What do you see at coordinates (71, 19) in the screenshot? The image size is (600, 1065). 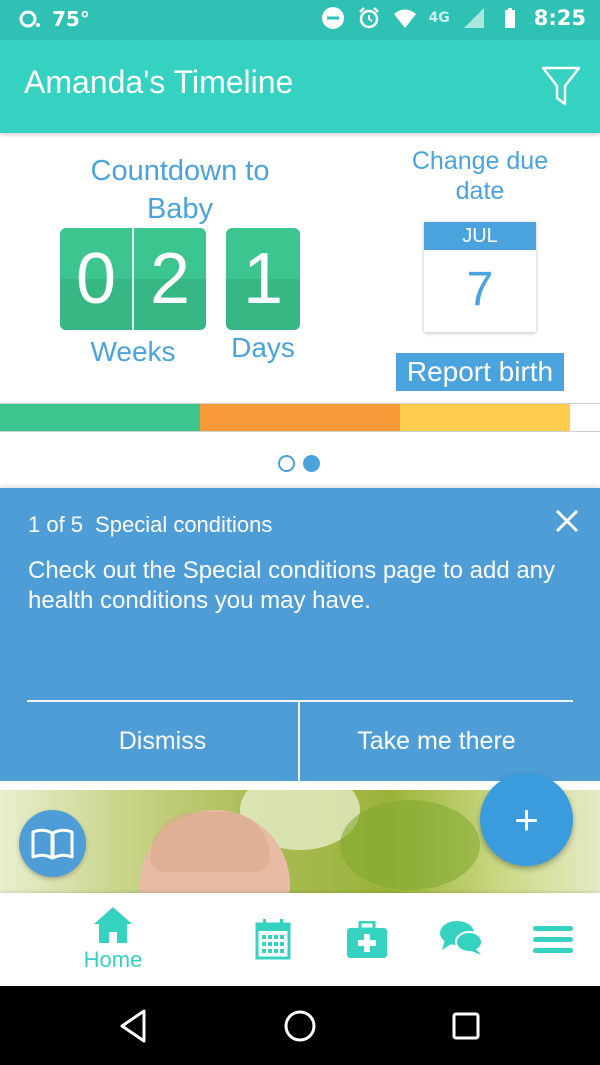 I see `temperature: 75°` at bounding box center [71, 19].